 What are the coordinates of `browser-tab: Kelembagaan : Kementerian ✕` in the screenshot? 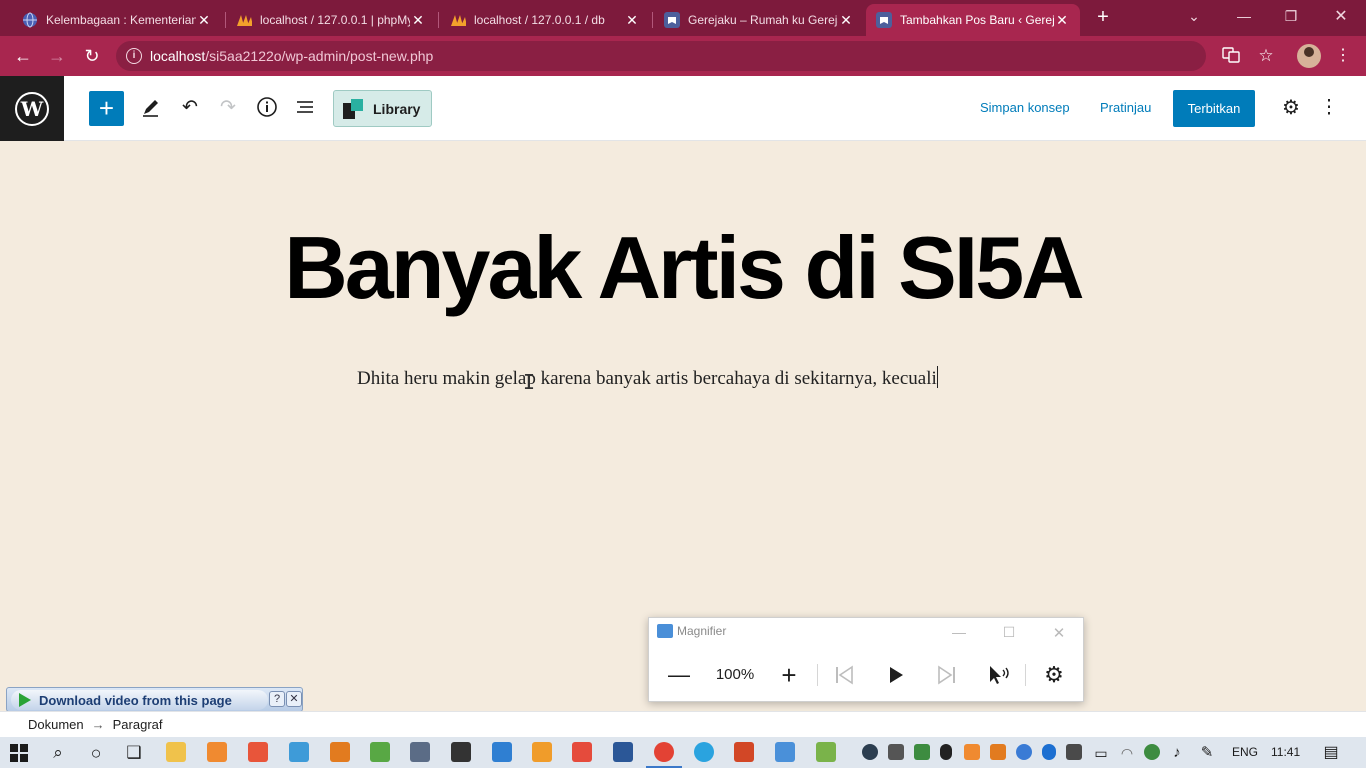 It's located at (117, 20).